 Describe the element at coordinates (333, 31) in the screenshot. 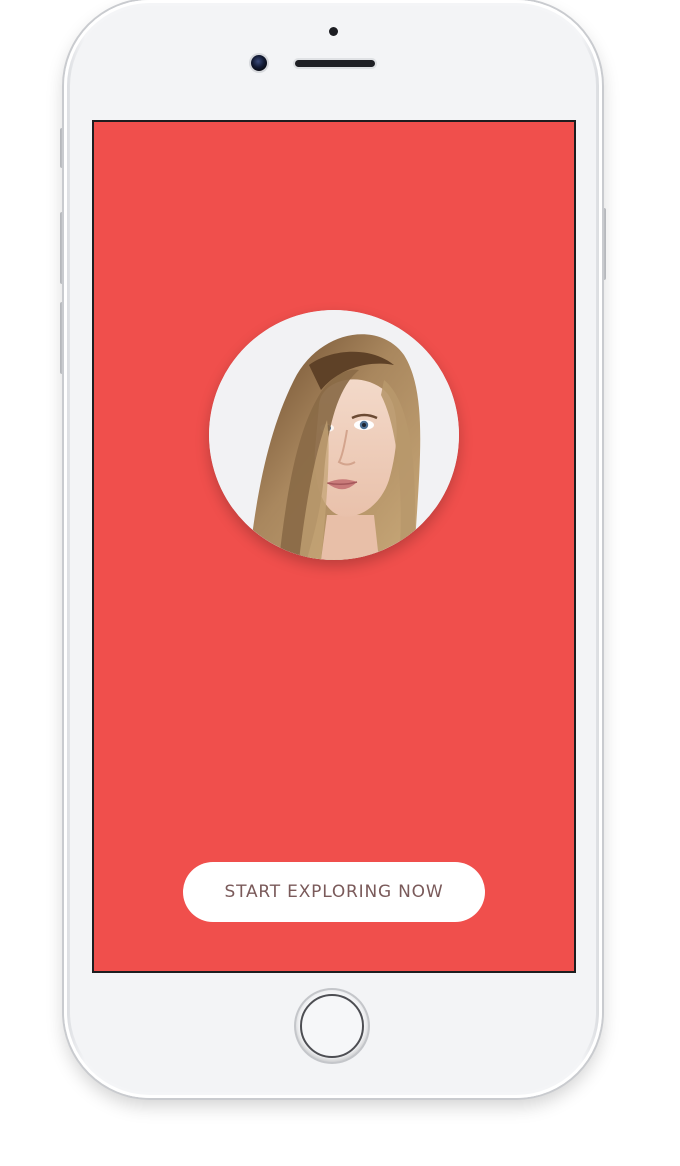

I see `proximity-sensor` at that location.